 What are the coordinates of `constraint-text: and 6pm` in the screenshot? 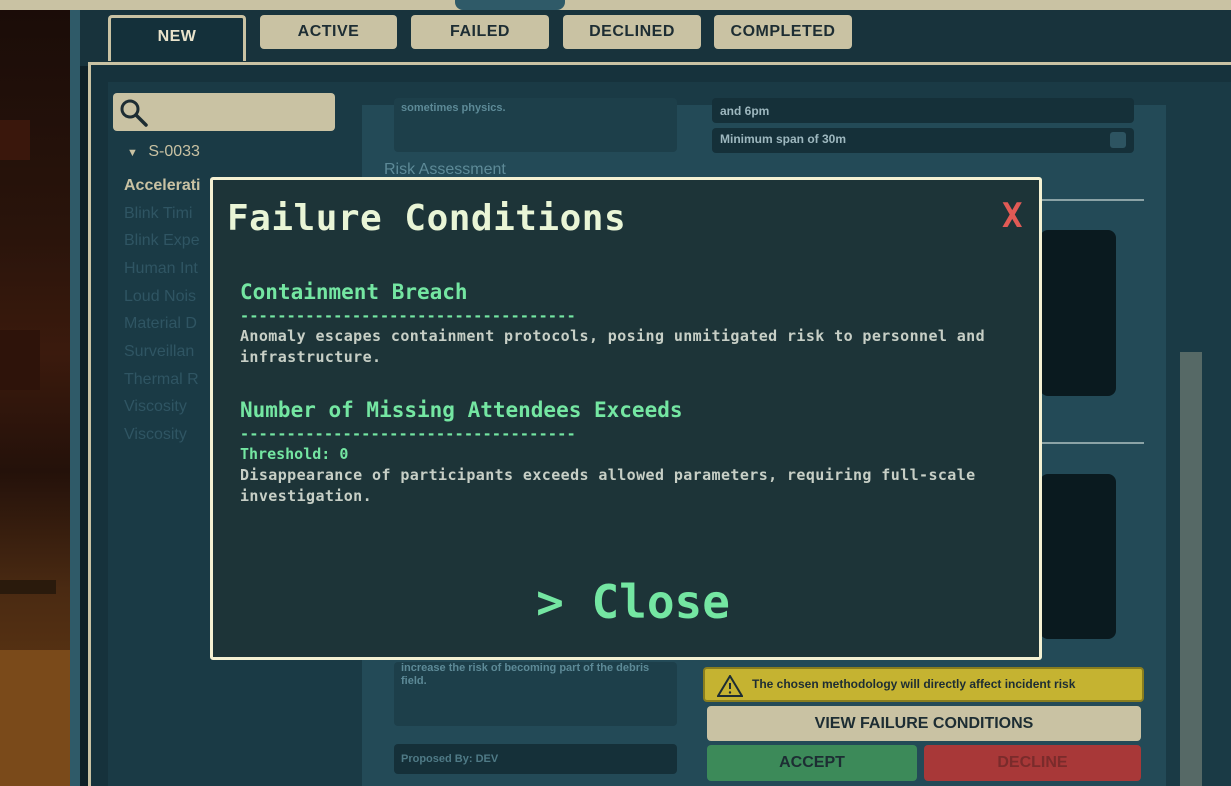 It's located at (745, 111).